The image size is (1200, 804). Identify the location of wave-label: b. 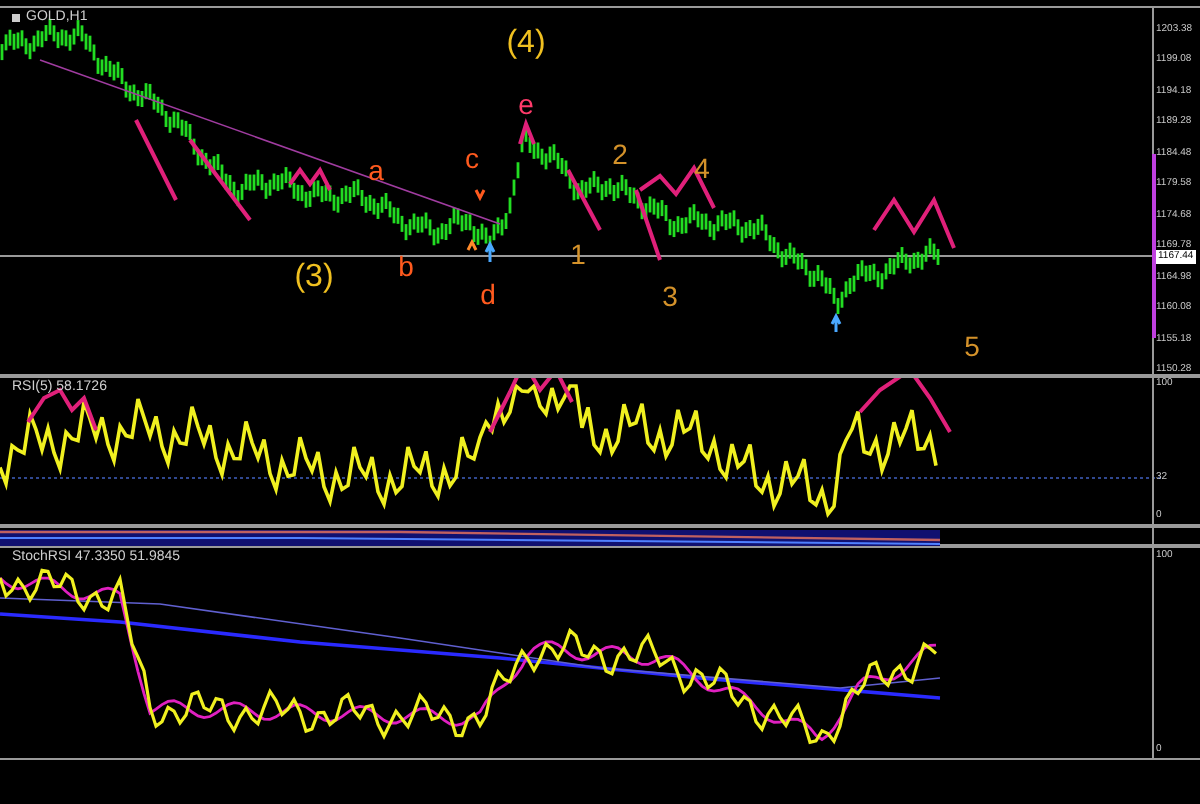
(406, 266).